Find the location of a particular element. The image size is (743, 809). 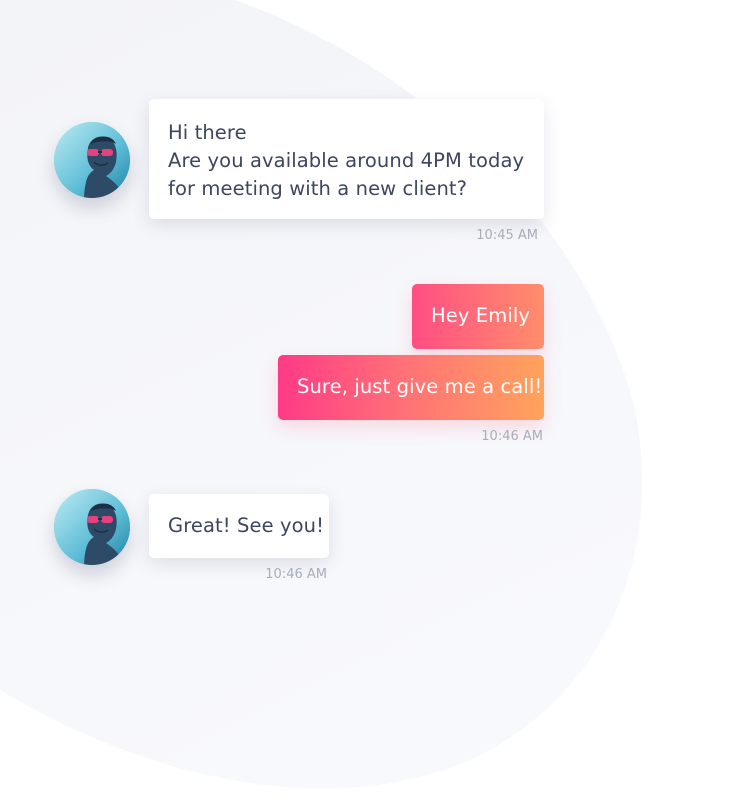

incoming-message-bubble: Great! See you! is located at coordinates (239, 526).